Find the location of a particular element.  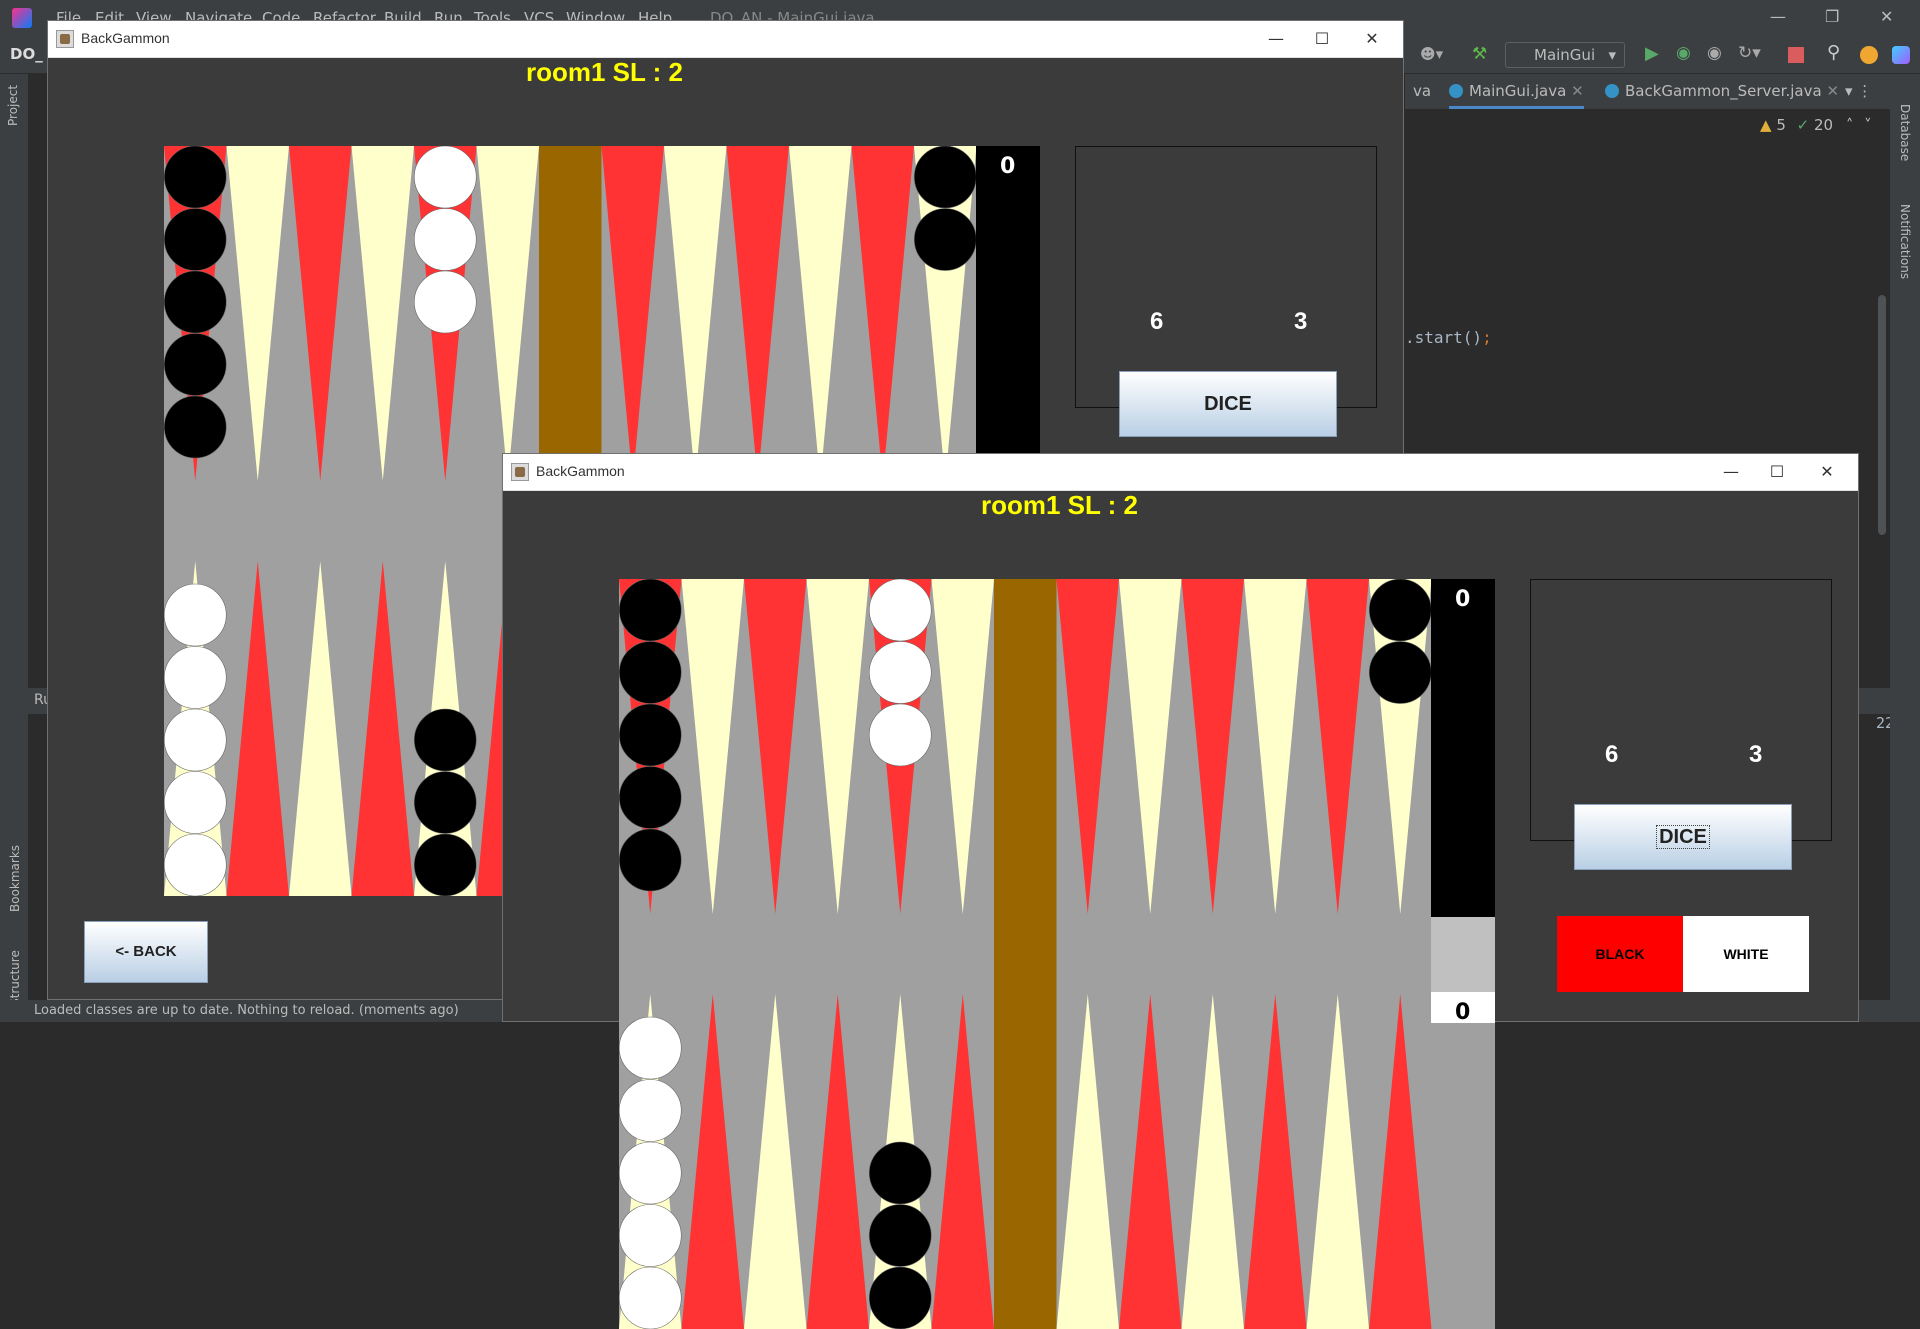

coverage-icon: ◉ is located at coordinates (1714, 53).